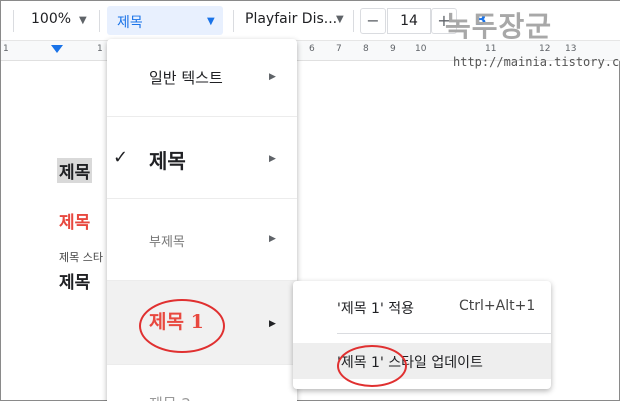 The width and height of the screenshot is (620, 401). I want to click on menu-item-subtitle: 부제목 ▶, so click(202, 240).